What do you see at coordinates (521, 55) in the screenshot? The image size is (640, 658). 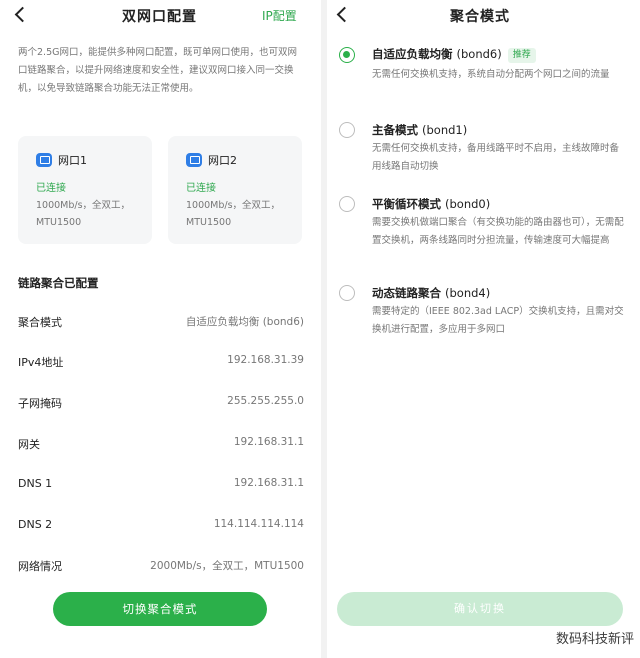 I see `recommended-badge: 推荐` at bounding box center [521, 55].